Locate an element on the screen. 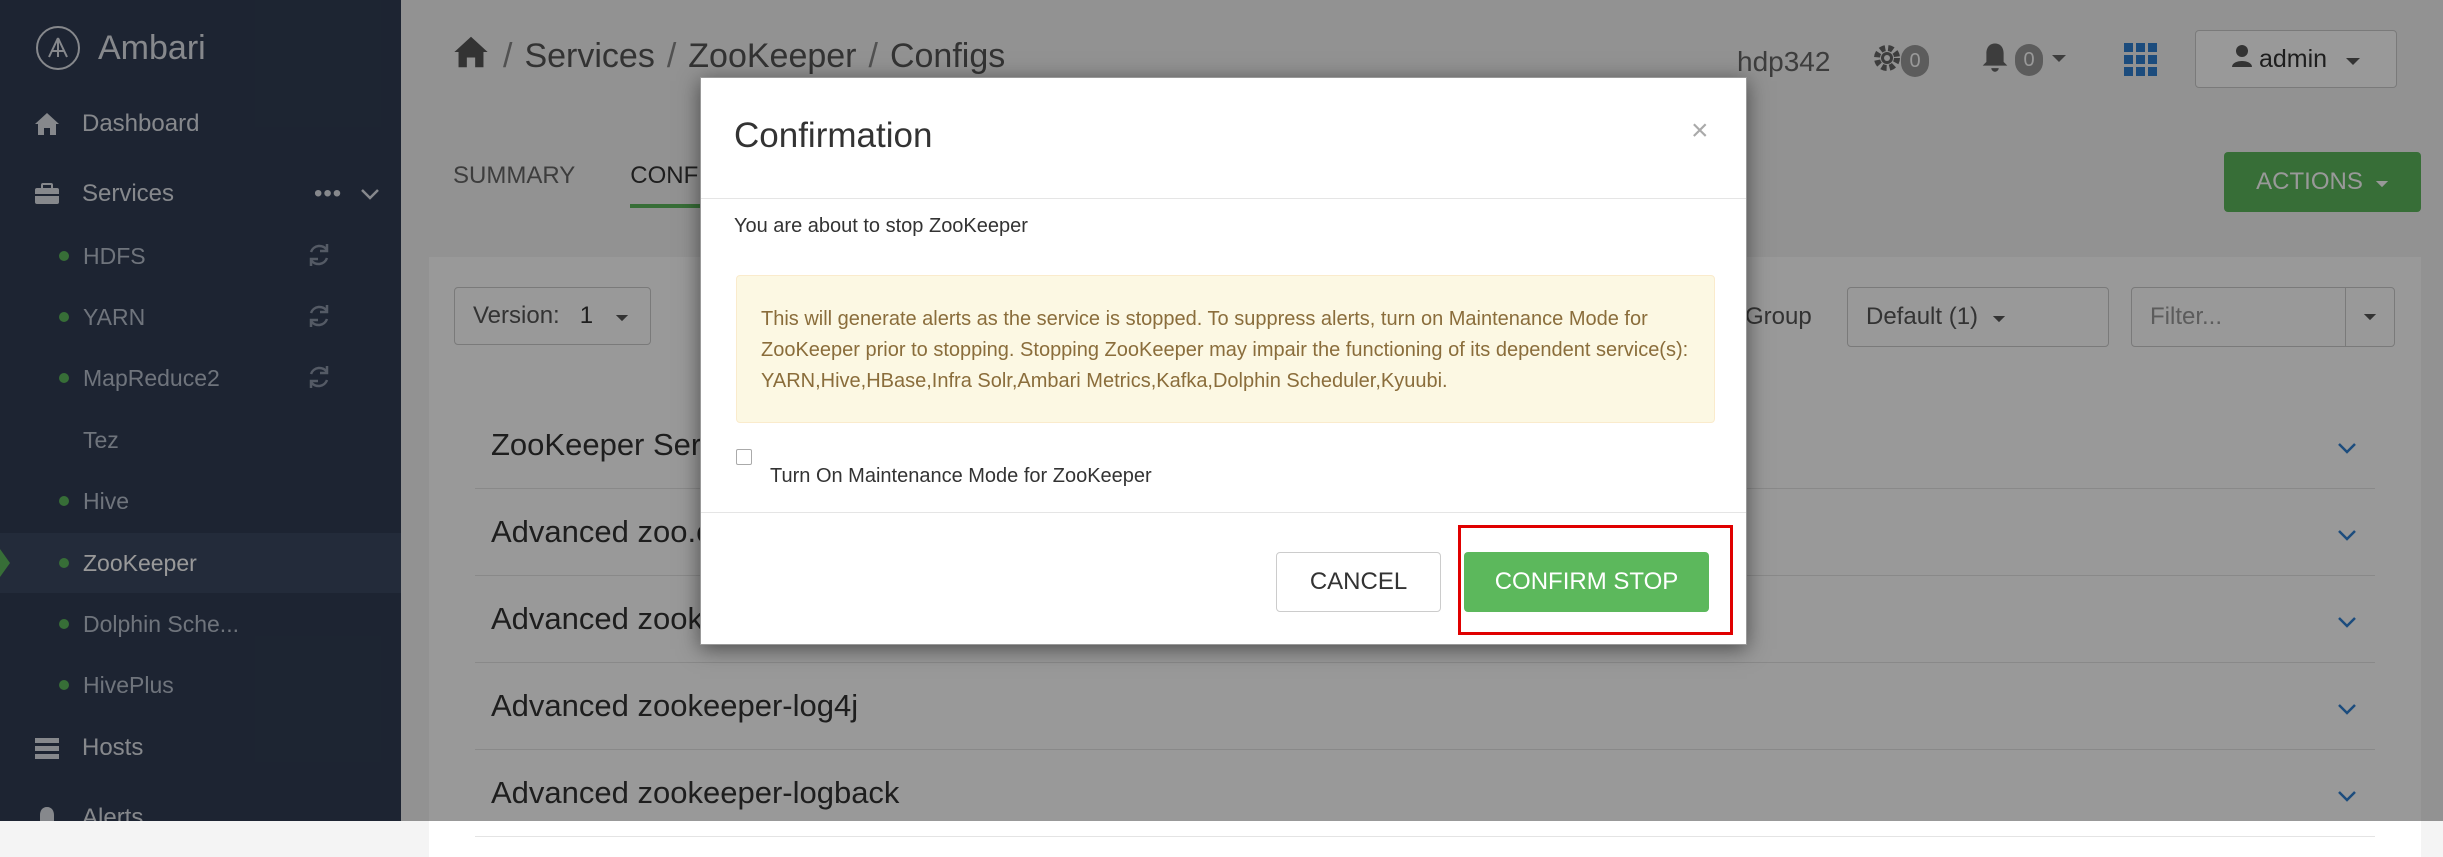  cancel-button: CANCEL is located at coordinates (1358, 582).